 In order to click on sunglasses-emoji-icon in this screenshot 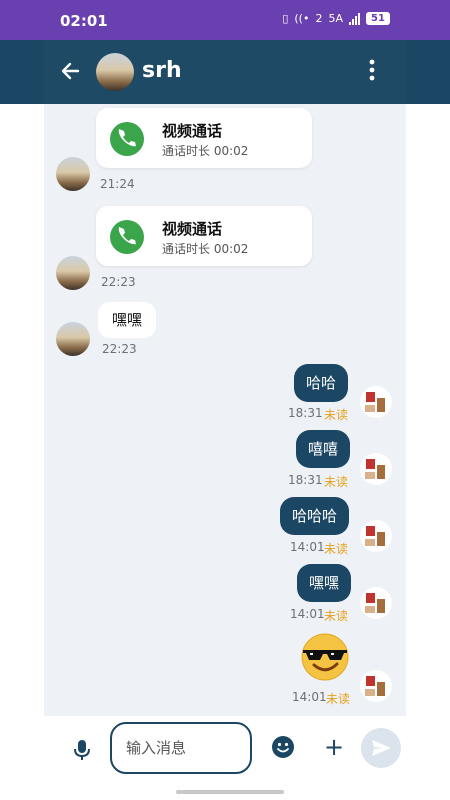, I will do `click(325, 657)`.